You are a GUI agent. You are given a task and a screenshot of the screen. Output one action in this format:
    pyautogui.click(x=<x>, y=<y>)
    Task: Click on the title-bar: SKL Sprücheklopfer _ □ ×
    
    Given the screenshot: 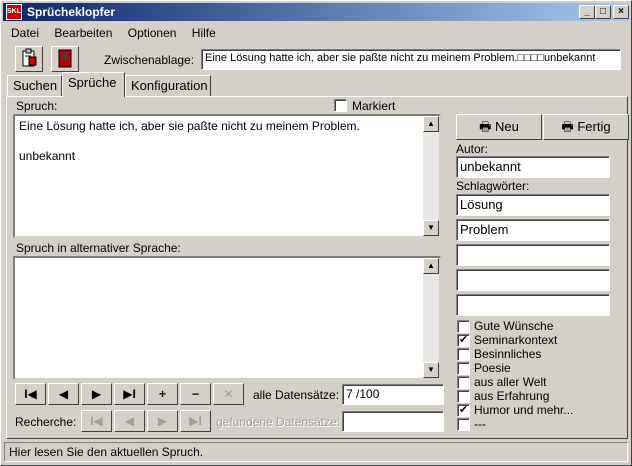 What is the action you would take?
    pyautogui.click(x=316, y=12)
    